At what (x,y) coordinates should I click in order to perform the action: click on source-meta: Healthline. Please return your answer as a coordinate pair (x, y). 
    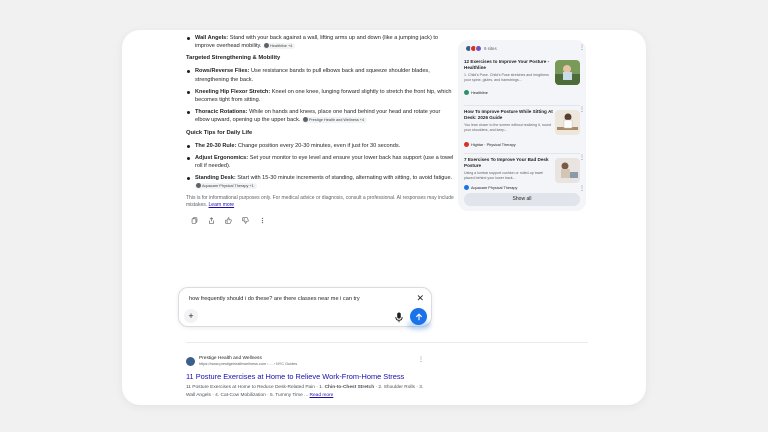
    Looking at the image, I should click on (476, 92).